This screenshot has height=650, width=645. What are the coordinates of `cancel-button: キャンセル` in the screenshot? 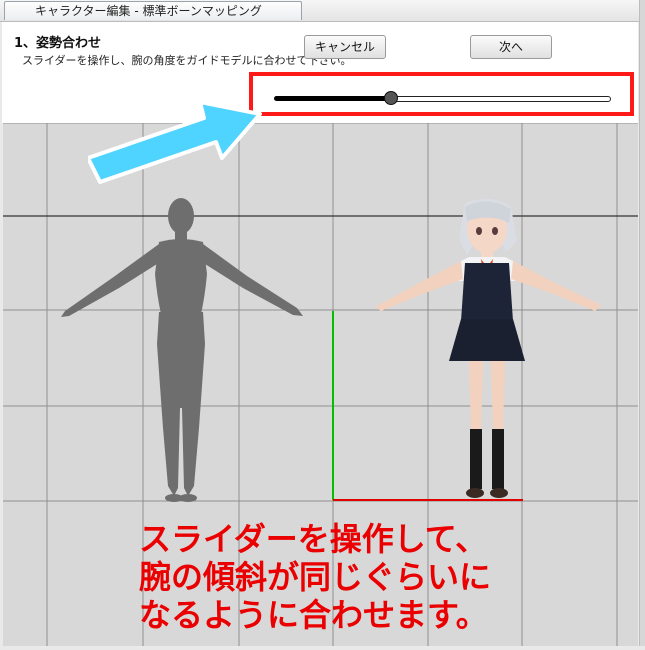 It's located at (345, 47).